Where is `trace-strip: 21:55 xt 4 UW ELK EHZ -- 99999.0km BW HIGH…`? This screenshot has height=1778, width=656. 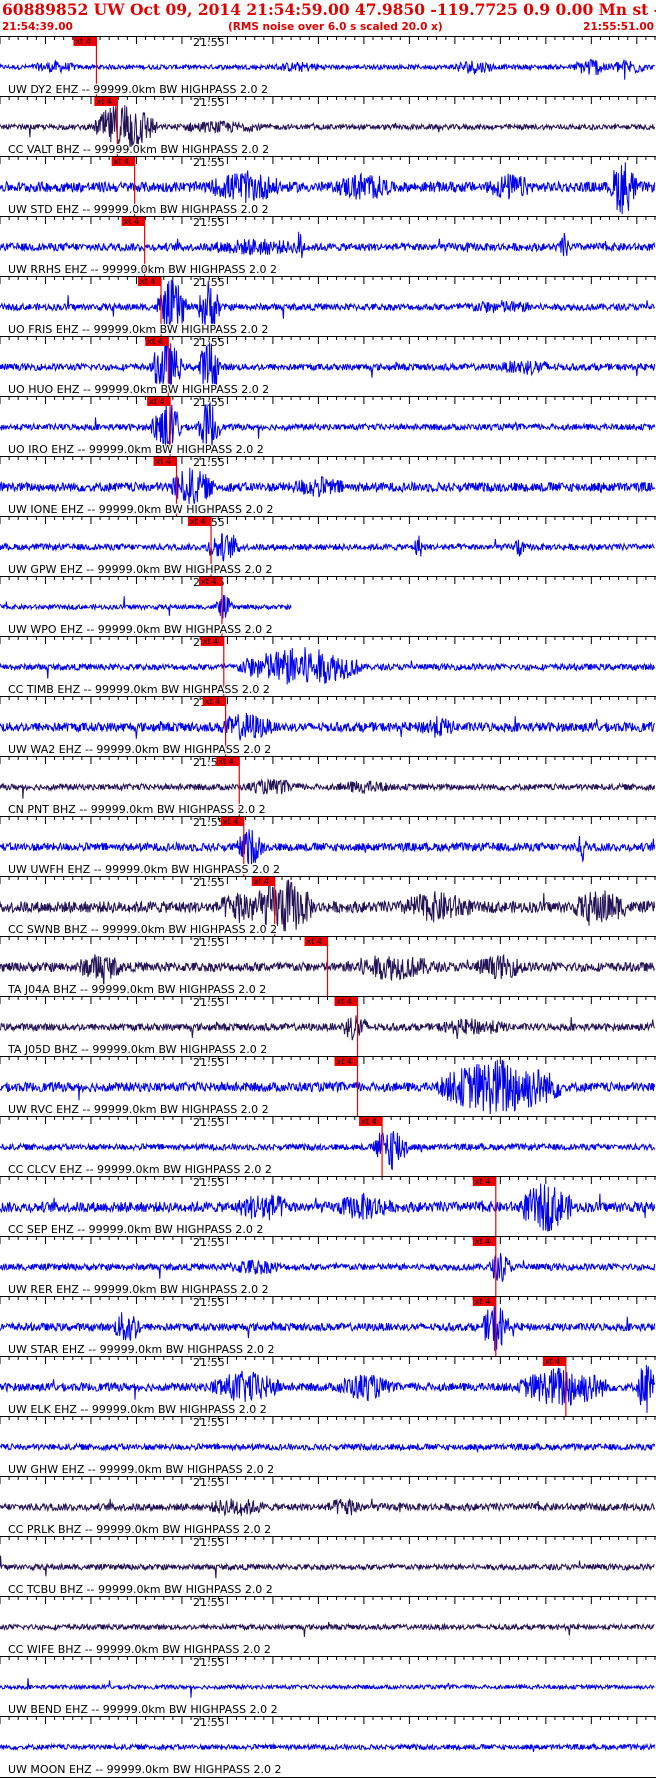 trace-strip: 21:55 xt 4 UW ELK EHZ -- 99999.0km BW HIGH… is located at coordinates (328, 1386).